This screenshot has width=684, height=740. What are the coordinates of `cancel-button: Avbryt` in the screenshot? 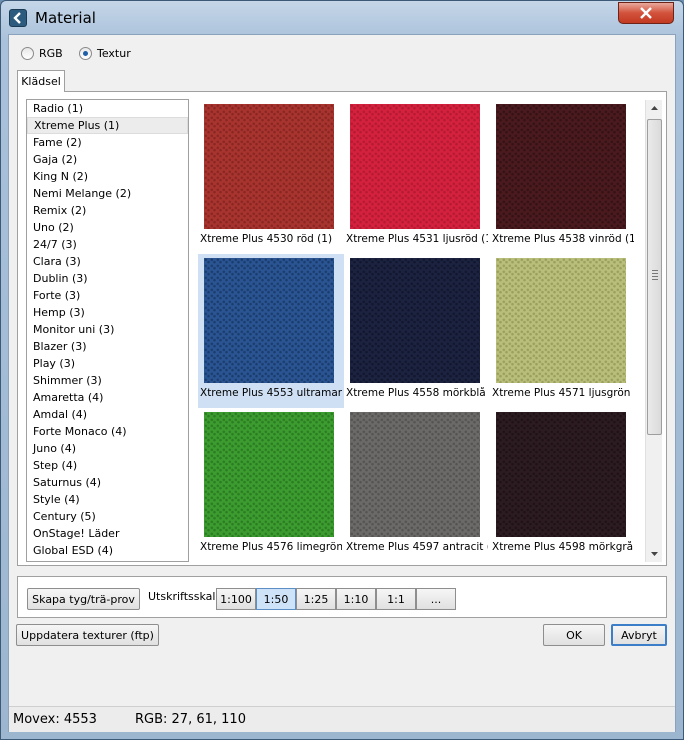 It's located at (639, 635).